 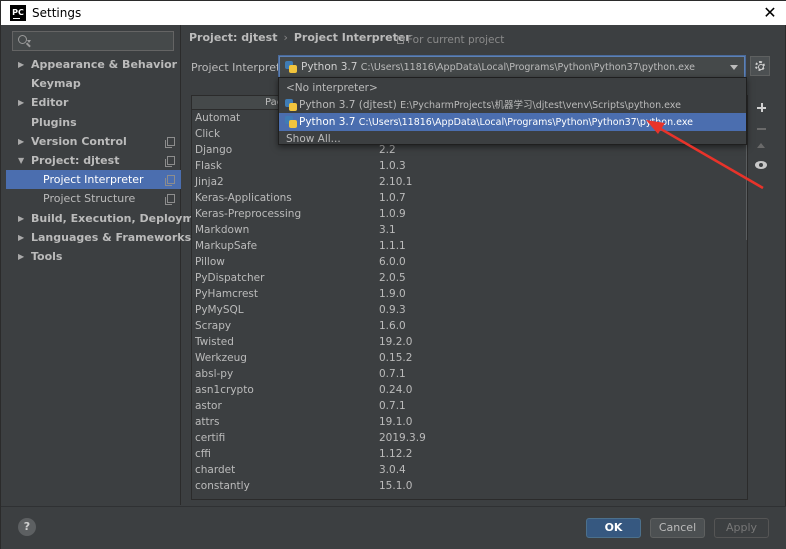 I want to click on sidebar-item-project-interpreter: Project Interpreter, so click(x=93, y=180).